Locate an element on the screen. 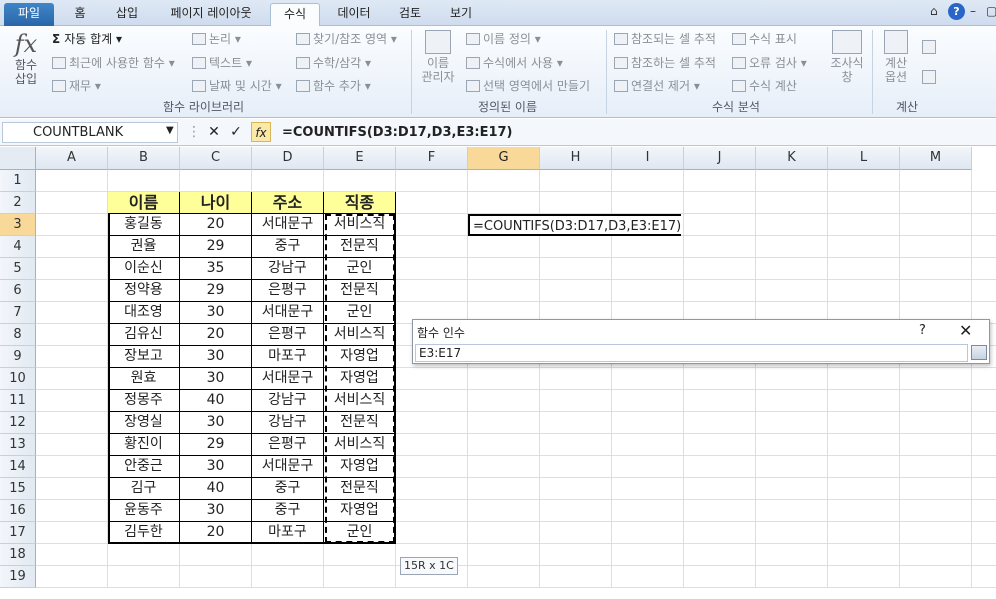 The width and height of the screenshot is (996, 599). table-cell: 김유신 is located at coordinates (144, 335).